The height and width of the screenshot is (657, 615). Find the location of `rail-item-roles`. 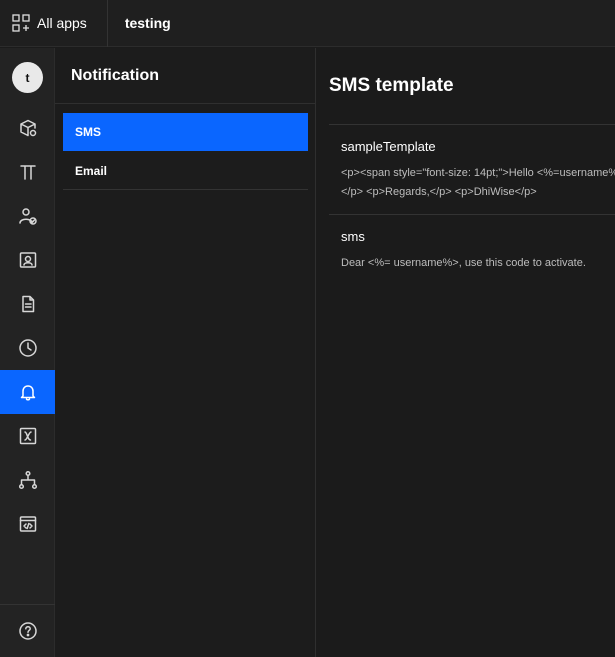

rail-item-roles is located at coordinates (27, 216).